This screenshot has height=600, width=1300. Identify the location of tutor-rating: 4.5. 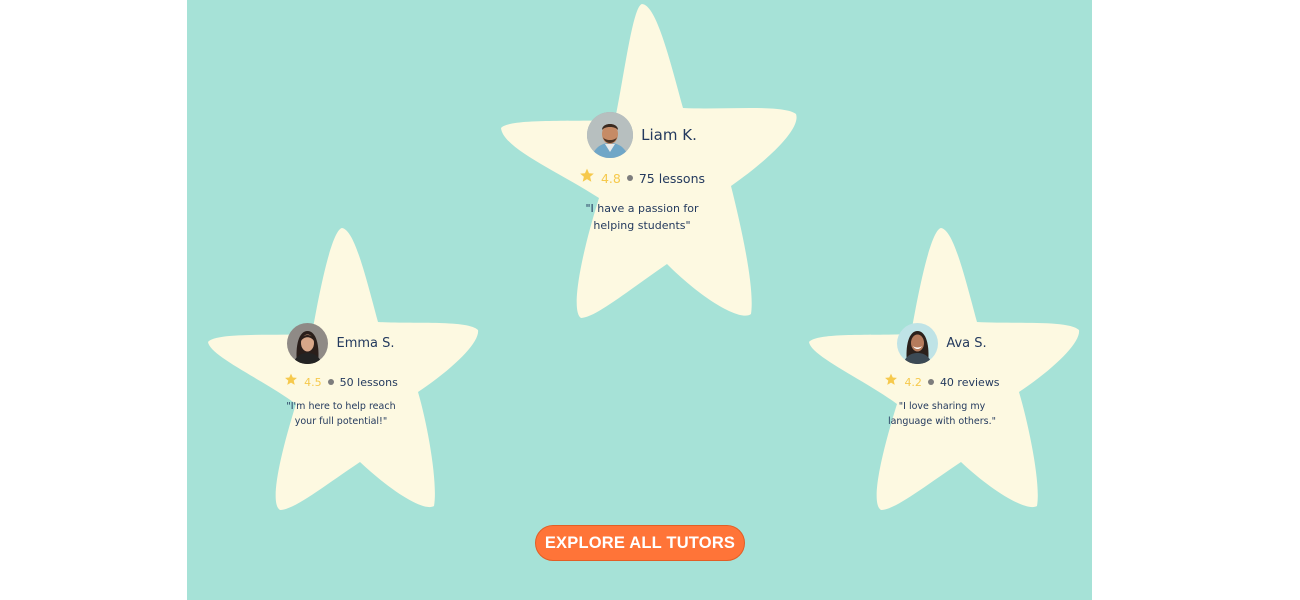
(313, 382).